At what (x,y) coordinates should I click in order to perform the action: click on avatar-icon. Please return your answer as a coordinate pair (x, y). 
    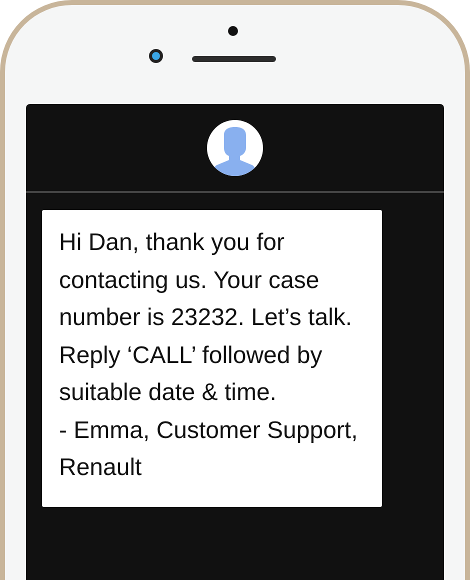
    Looking at the image, I should click on (235, 148).